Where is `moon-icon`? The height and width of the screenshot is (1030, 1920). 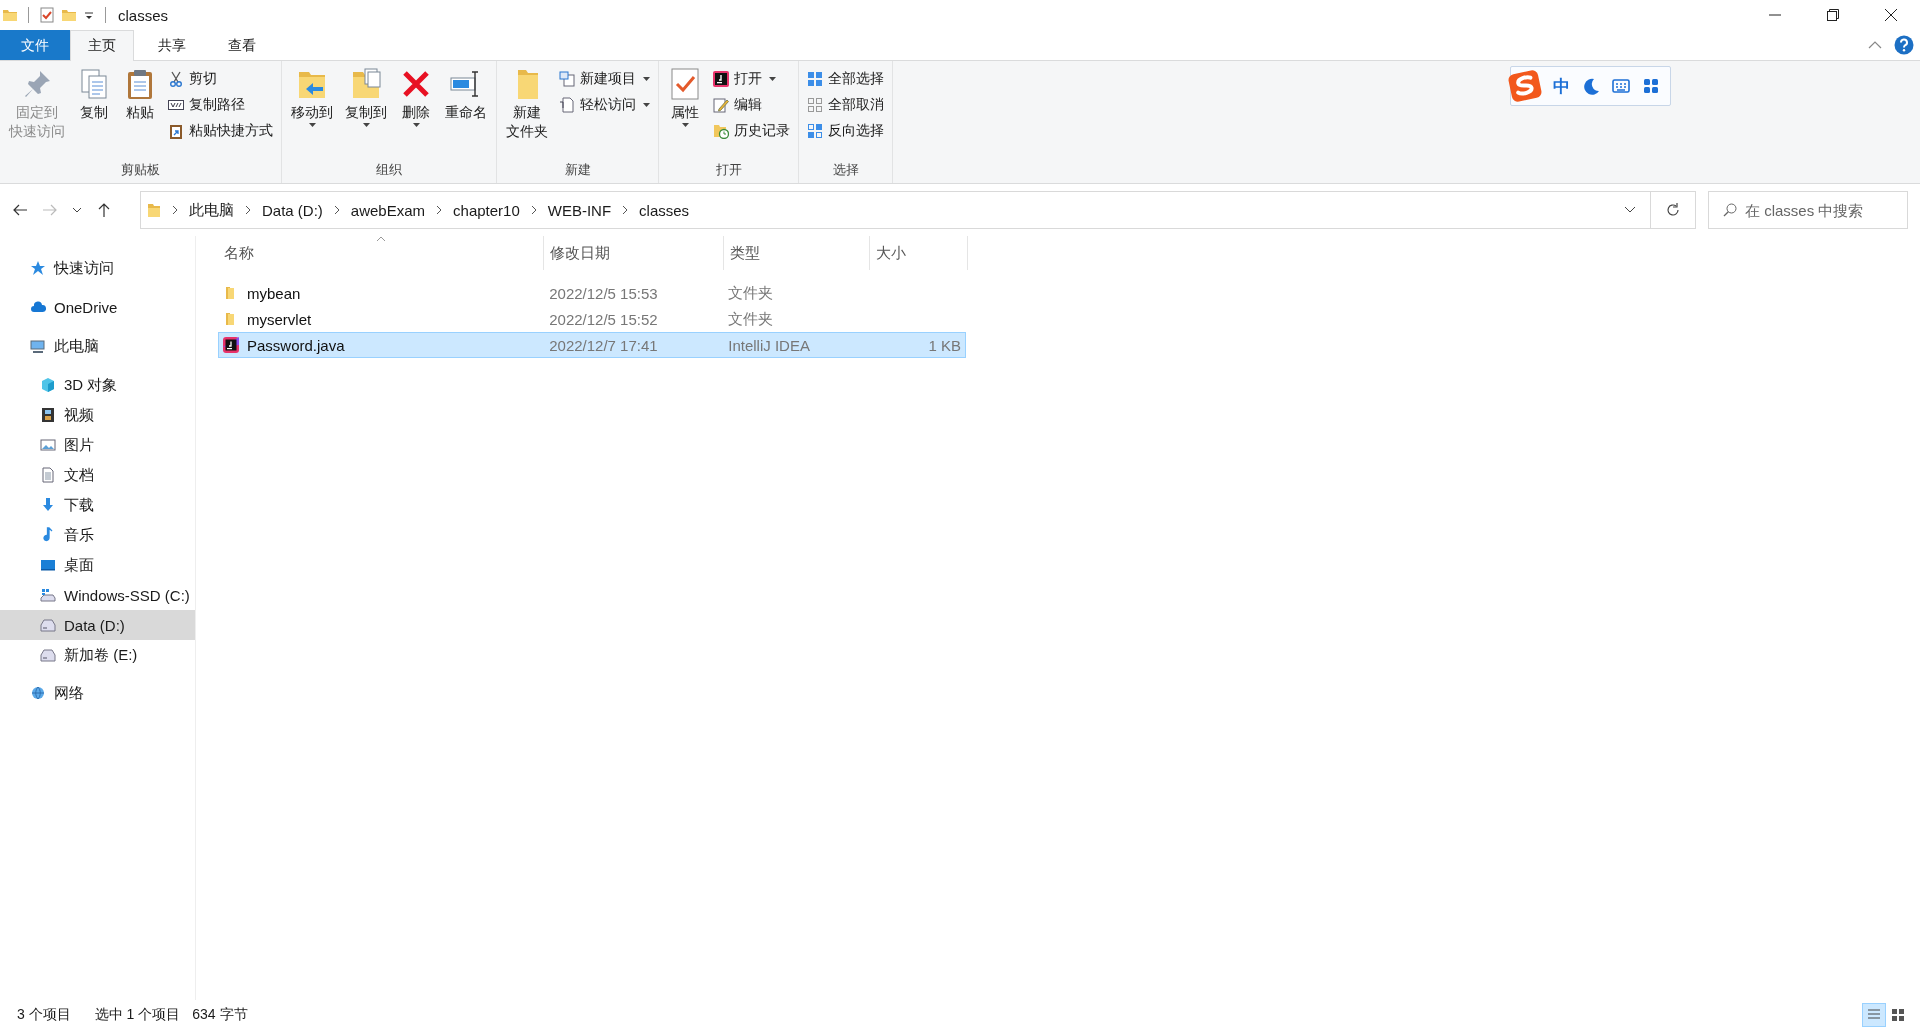 moon-icon is located at coordinates (1591, 86).